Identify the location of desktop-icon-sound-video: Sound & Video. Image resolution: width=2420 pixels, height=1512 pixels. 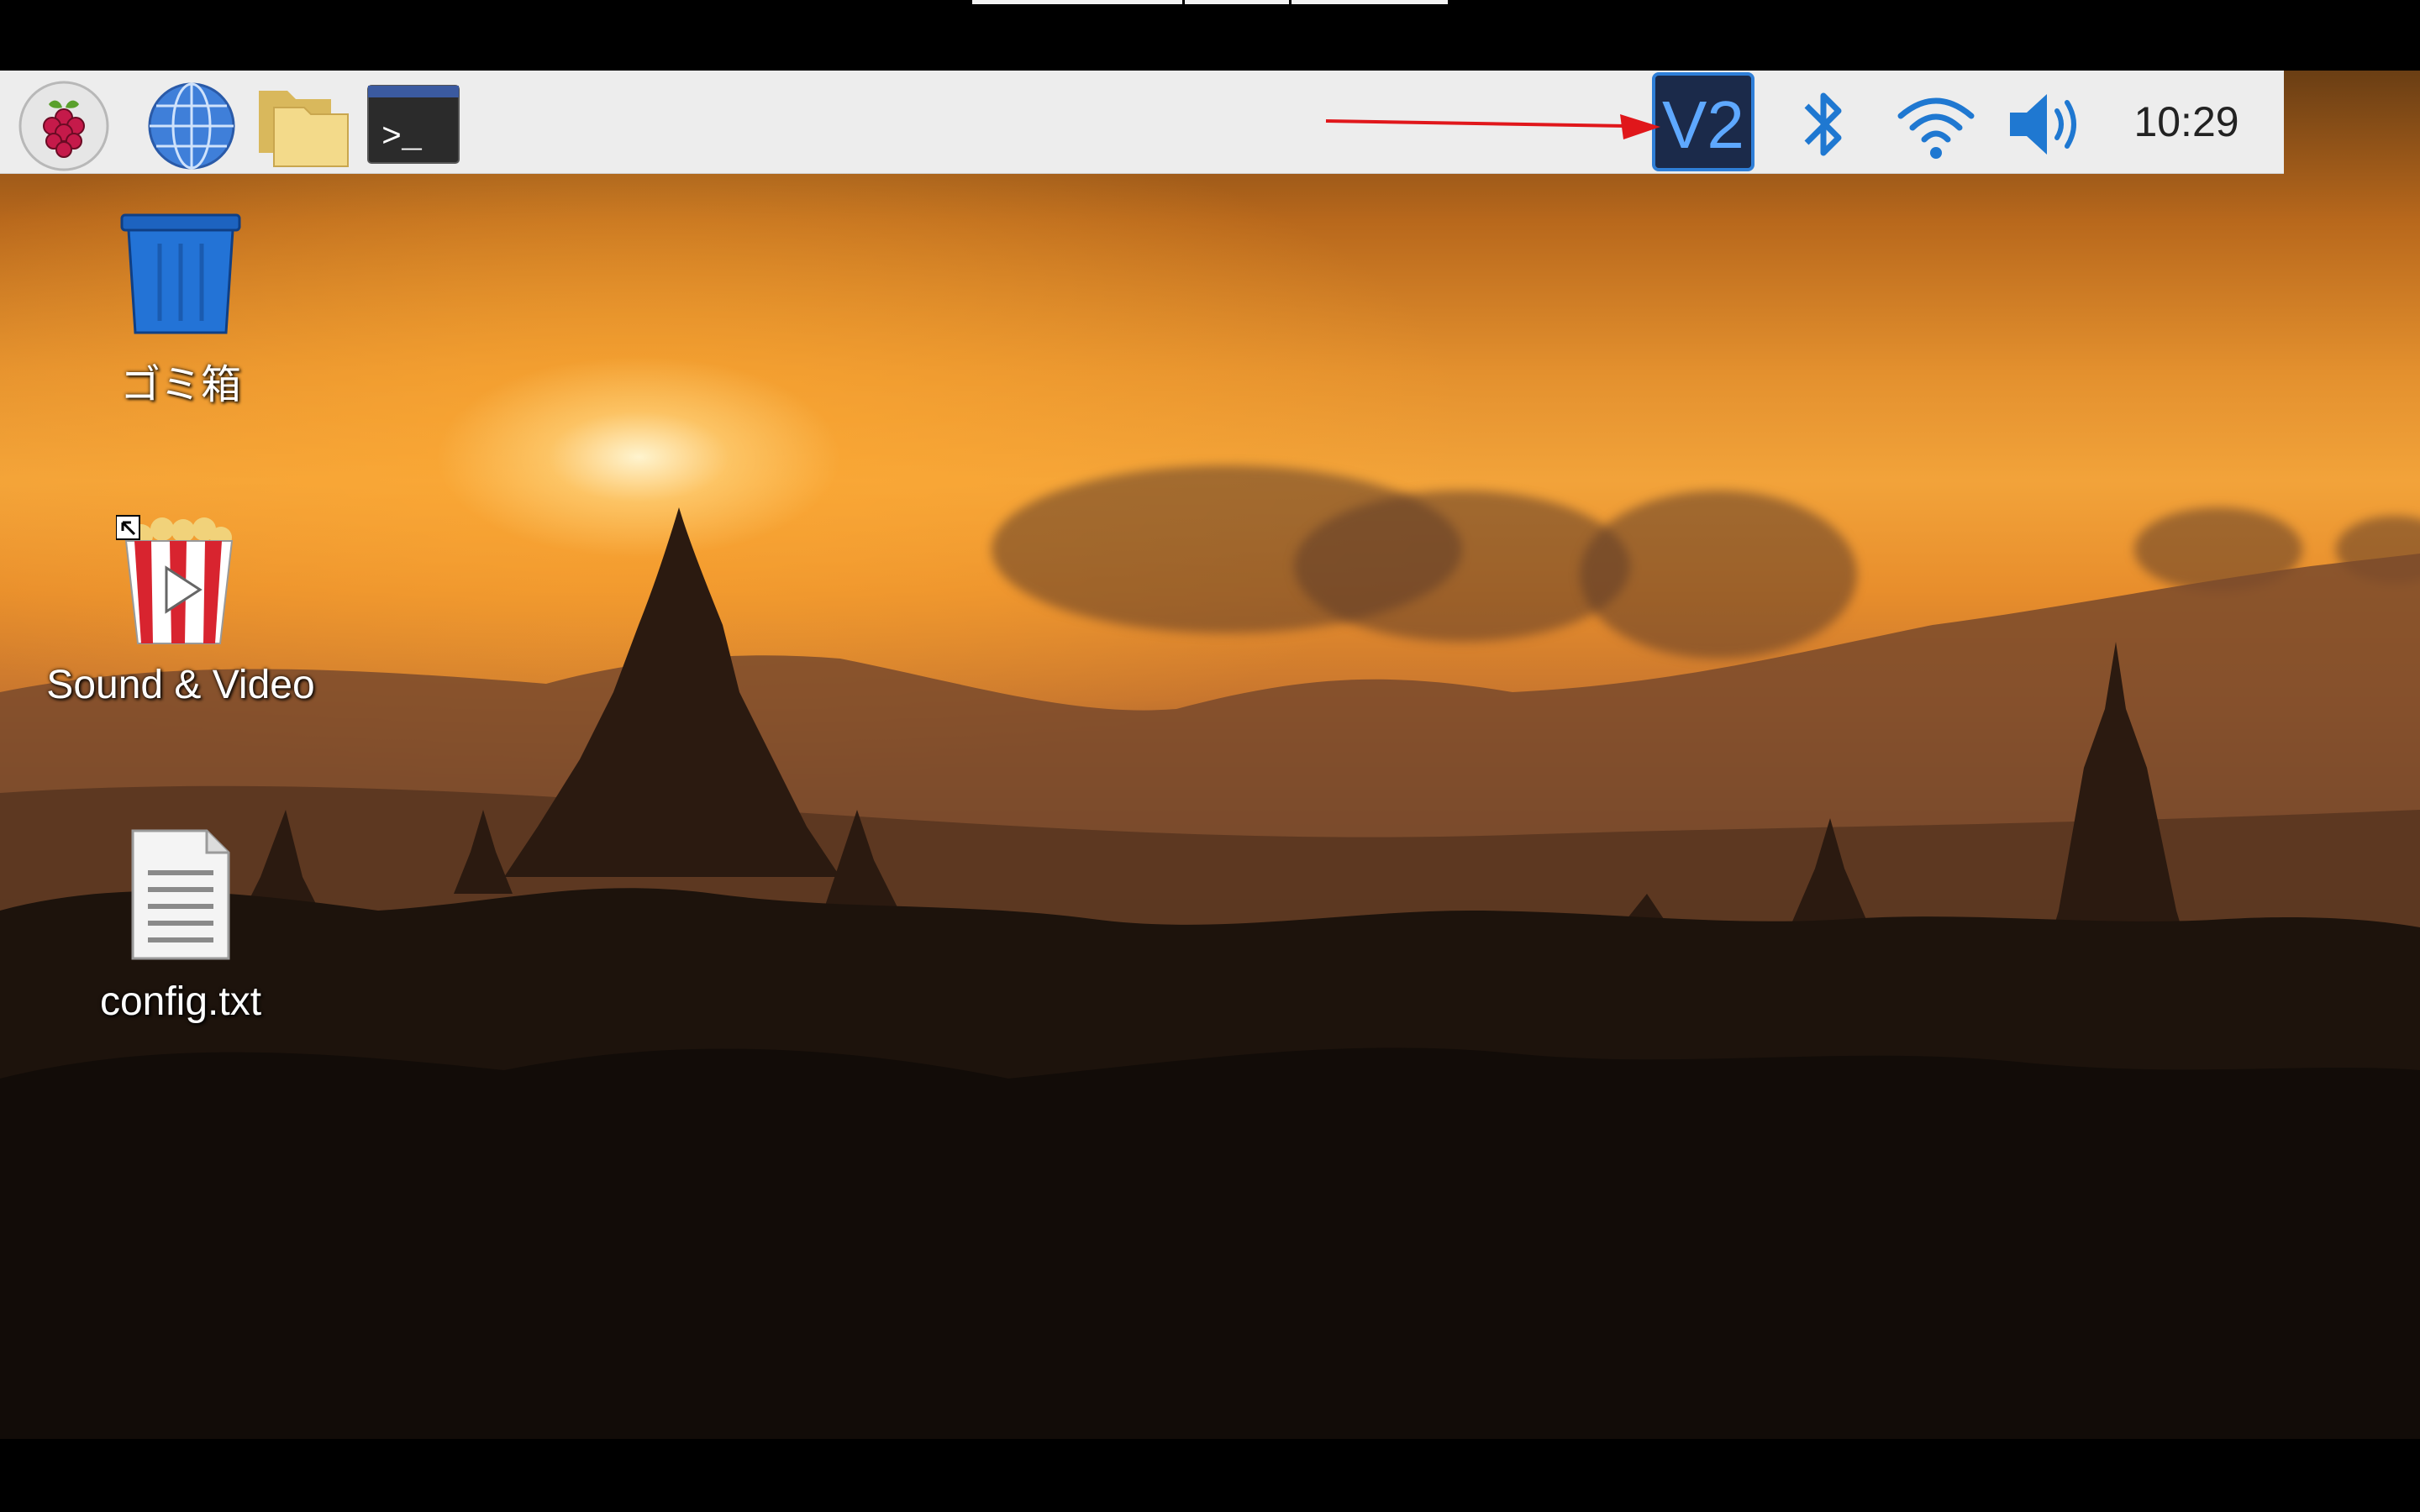
(180, 617).